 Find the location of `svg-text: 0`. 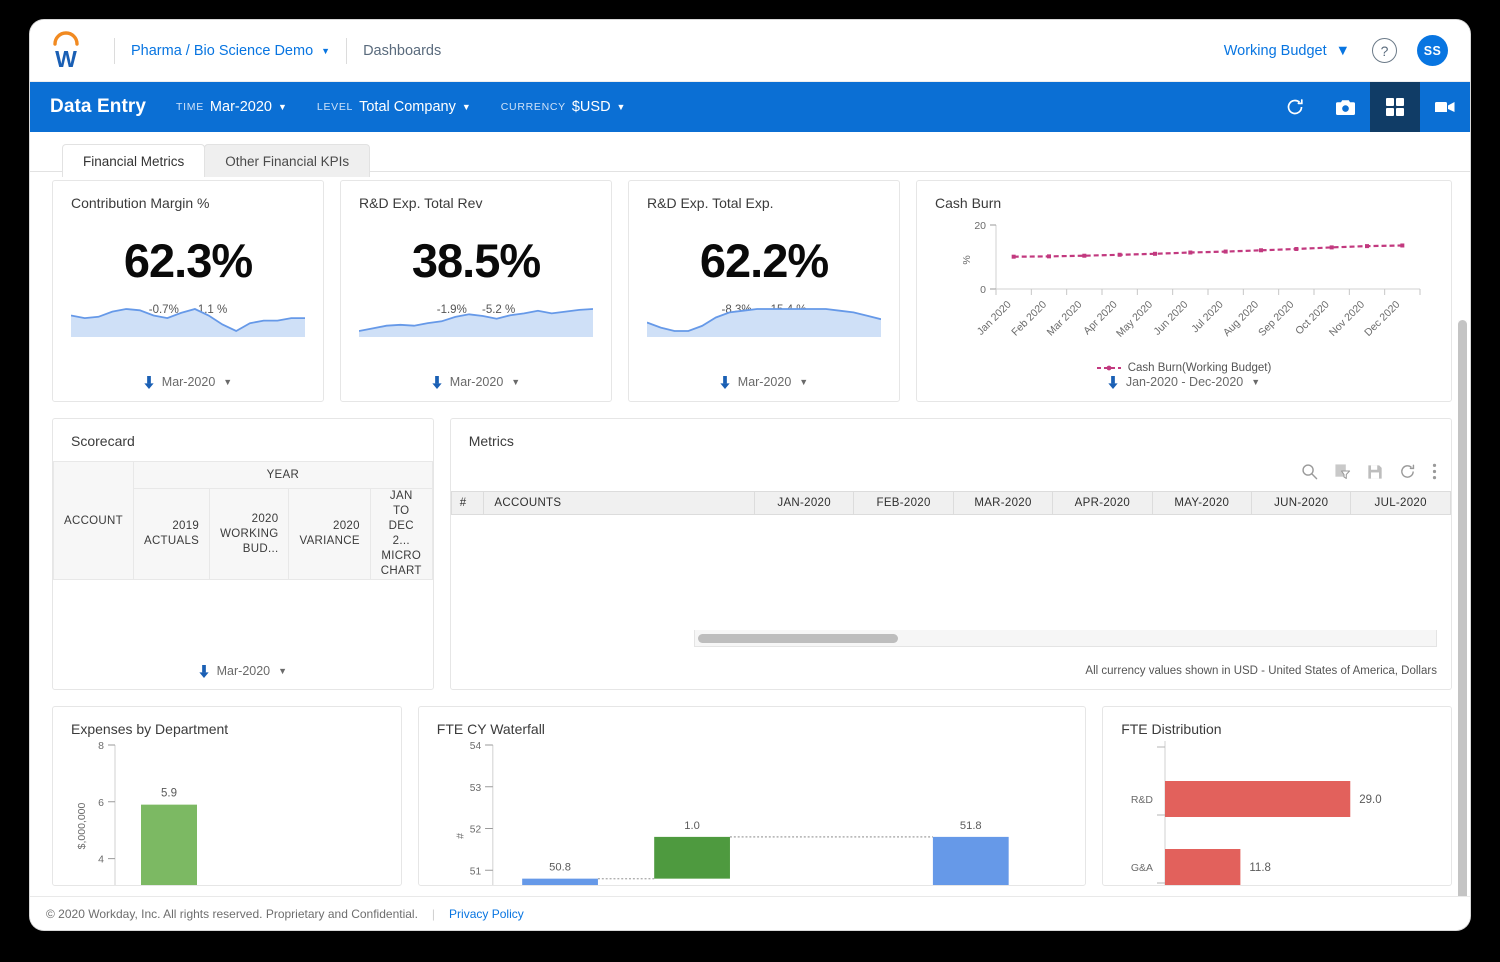

svg-text: 0 is located at coordinates (983, 290).